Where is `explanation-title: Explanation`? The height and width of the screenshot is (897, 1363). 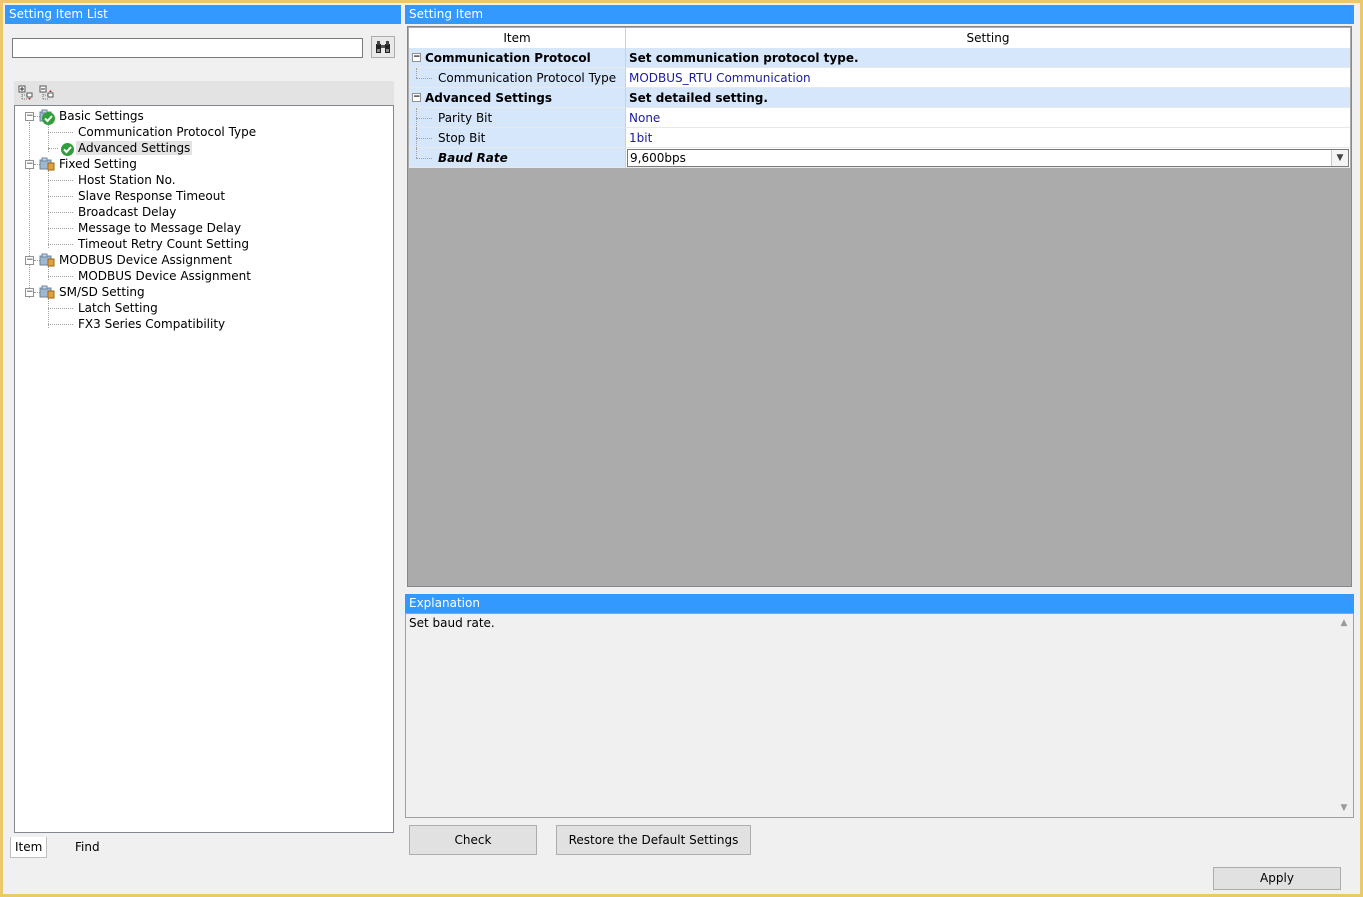
explanation-title: Explanation is located at coordinates (879, 603).